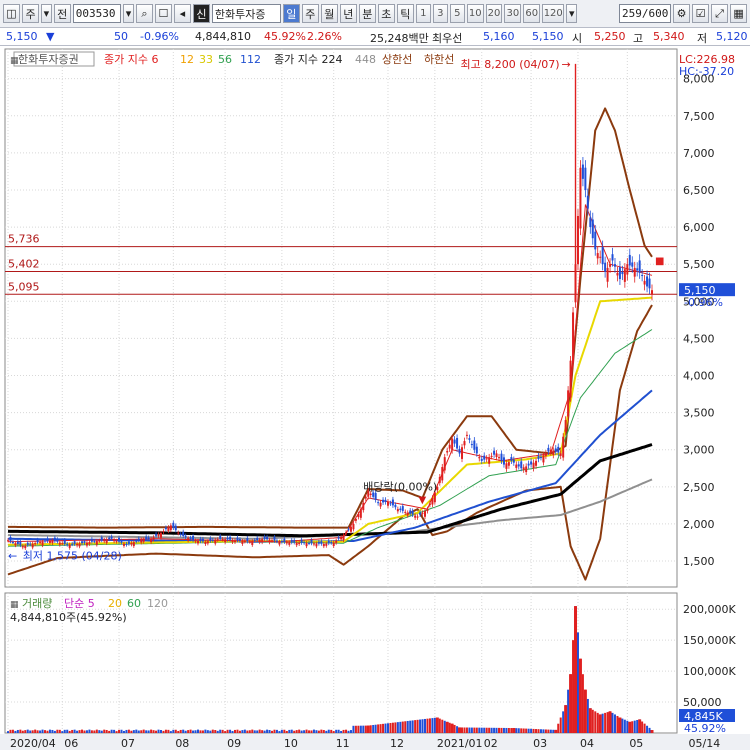  What do you see at coordinates (329, 13) in the screenshot?
I see `period-tab-month: 월` at bounding box center [329, 13].